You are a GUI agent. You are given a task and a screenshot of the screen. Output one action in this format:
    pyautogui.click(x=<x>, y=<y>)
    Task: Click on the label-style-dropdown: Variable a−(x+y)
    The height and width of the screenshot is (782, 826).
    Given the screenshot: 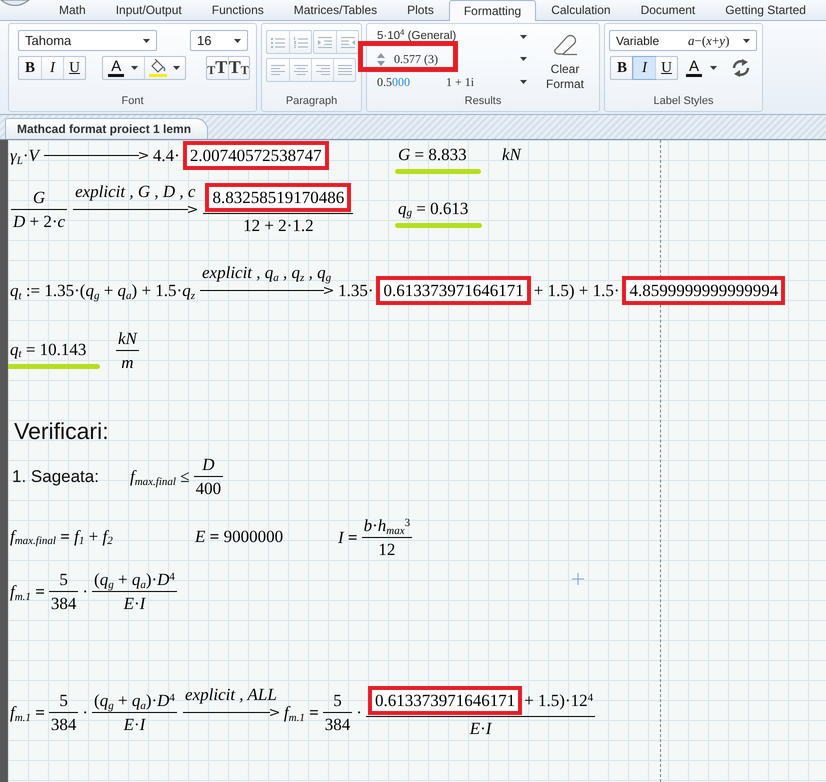 What is the action you would take?
    pyautogui.click(x=683, y=40)
    